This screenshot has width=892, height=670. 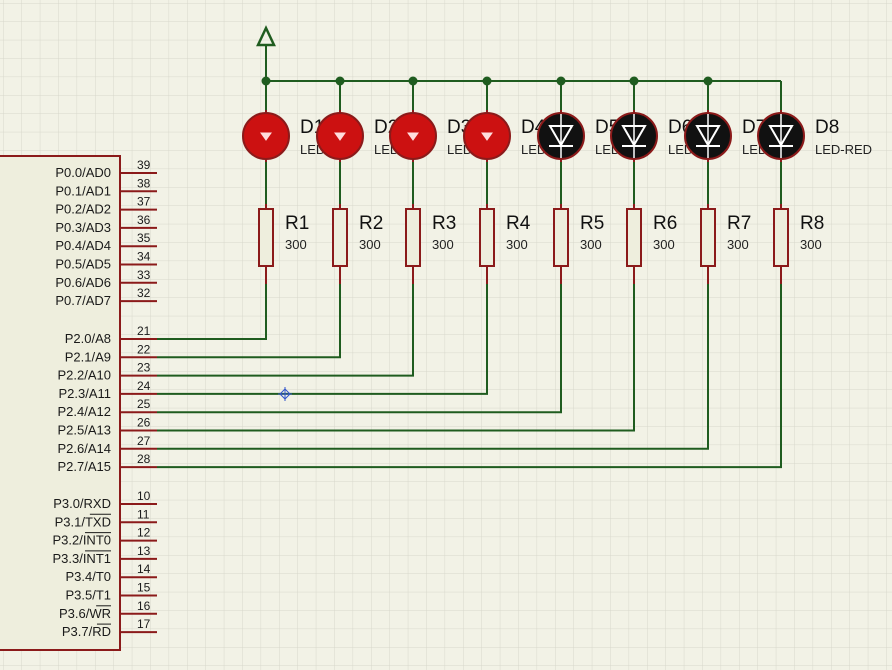 What do you see at coordinates (518, 223) in the screenshot?
I see `resistor-ref: R4` at bounding box center [518, 223].